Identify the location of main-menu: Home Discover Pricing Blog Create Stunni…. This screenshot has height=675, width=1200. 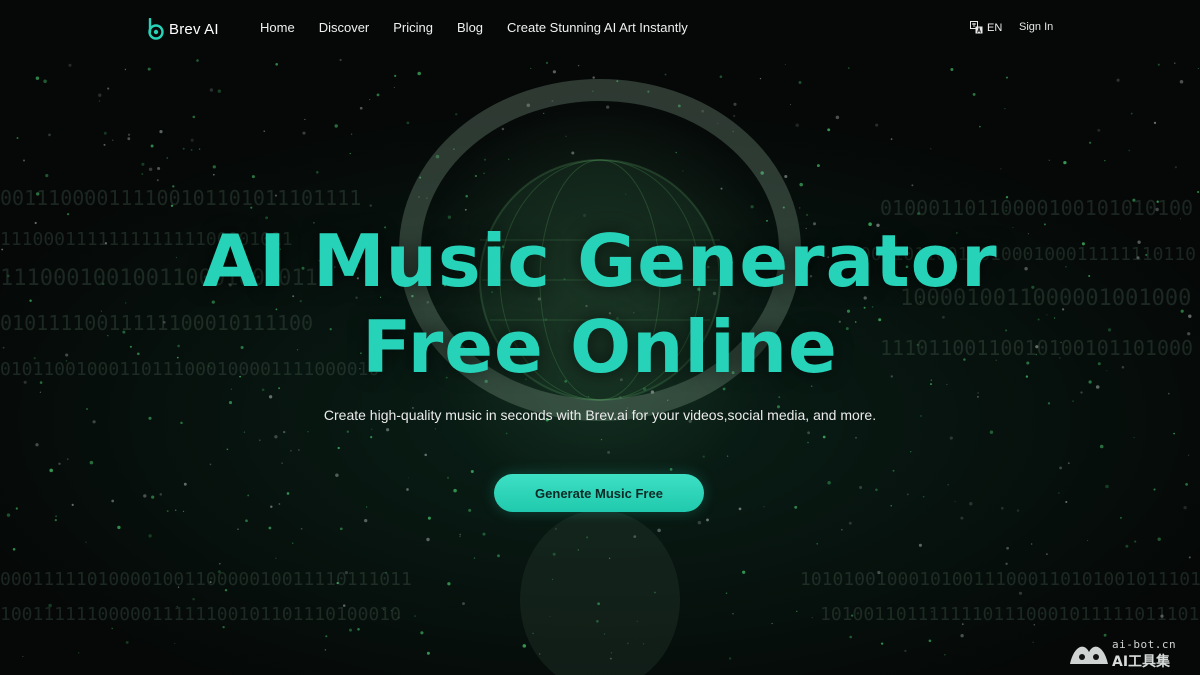
(486, 27).